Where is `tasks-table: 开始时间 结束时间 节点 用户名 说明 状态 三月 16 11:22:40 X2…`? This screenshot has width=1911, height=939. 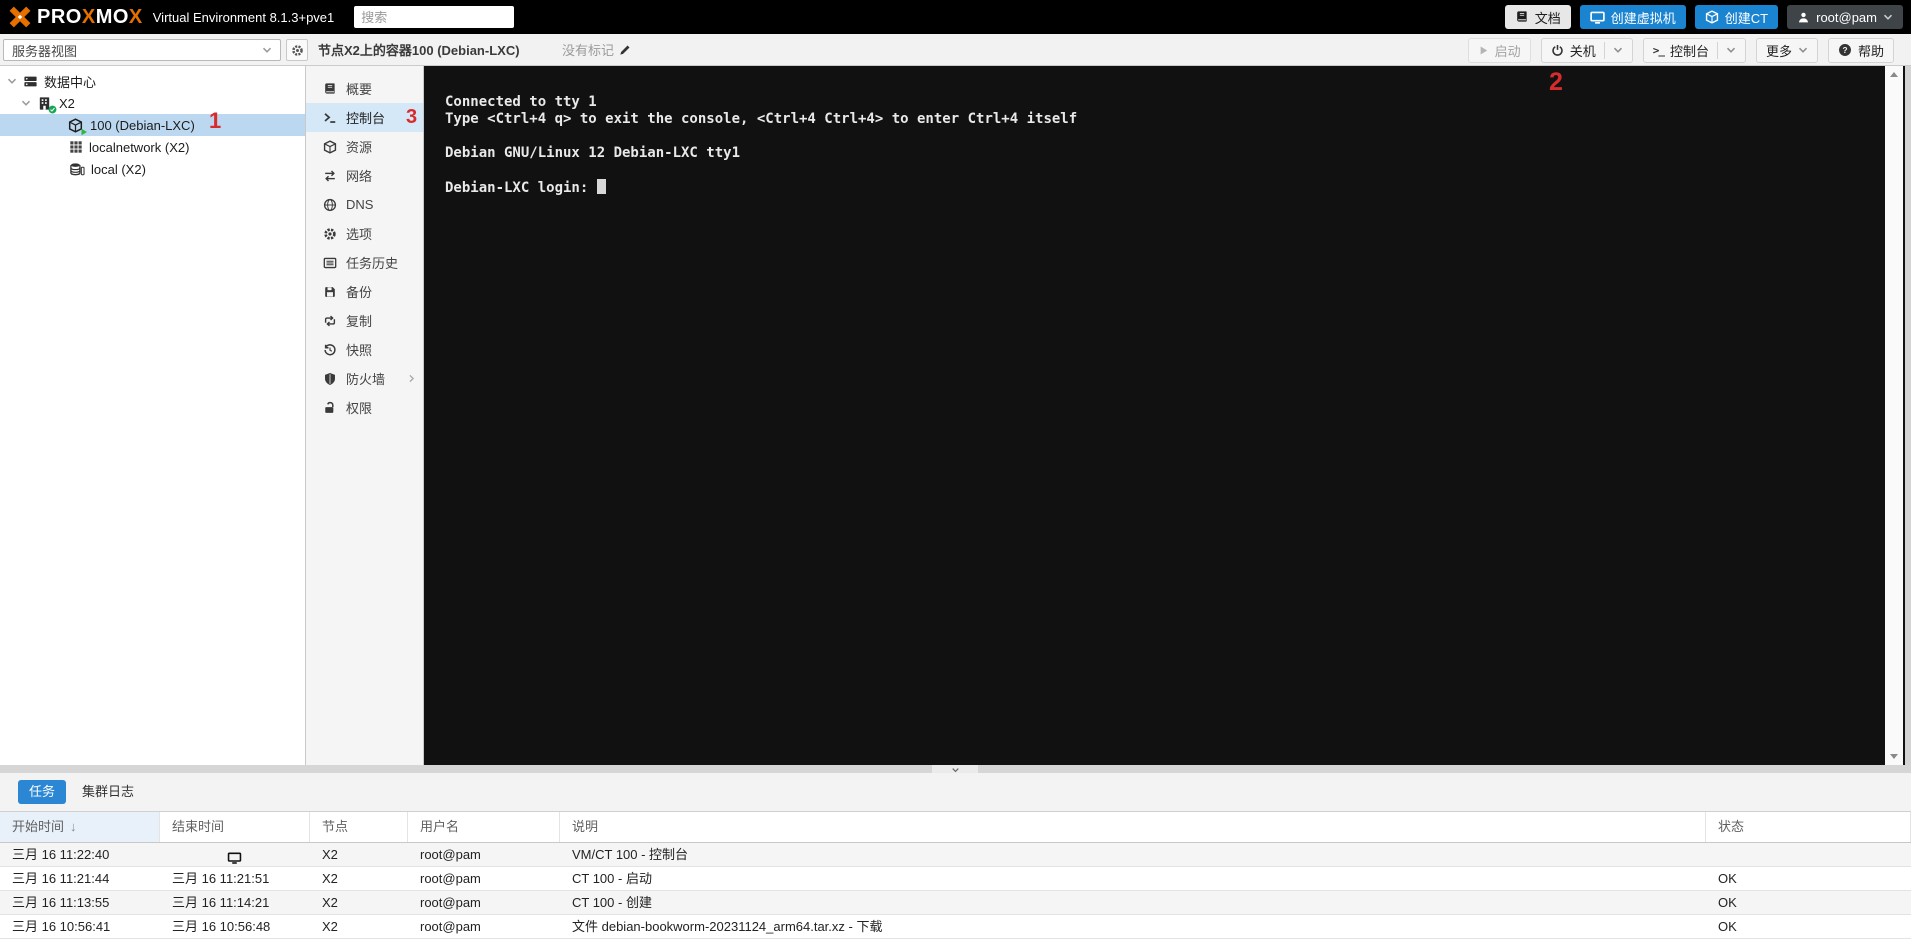 tasks-table: 开始时间 结束时间 节点 用户名 说明 状态 三月 16 11:22:40 X2… is located at coordinates (955, 875).